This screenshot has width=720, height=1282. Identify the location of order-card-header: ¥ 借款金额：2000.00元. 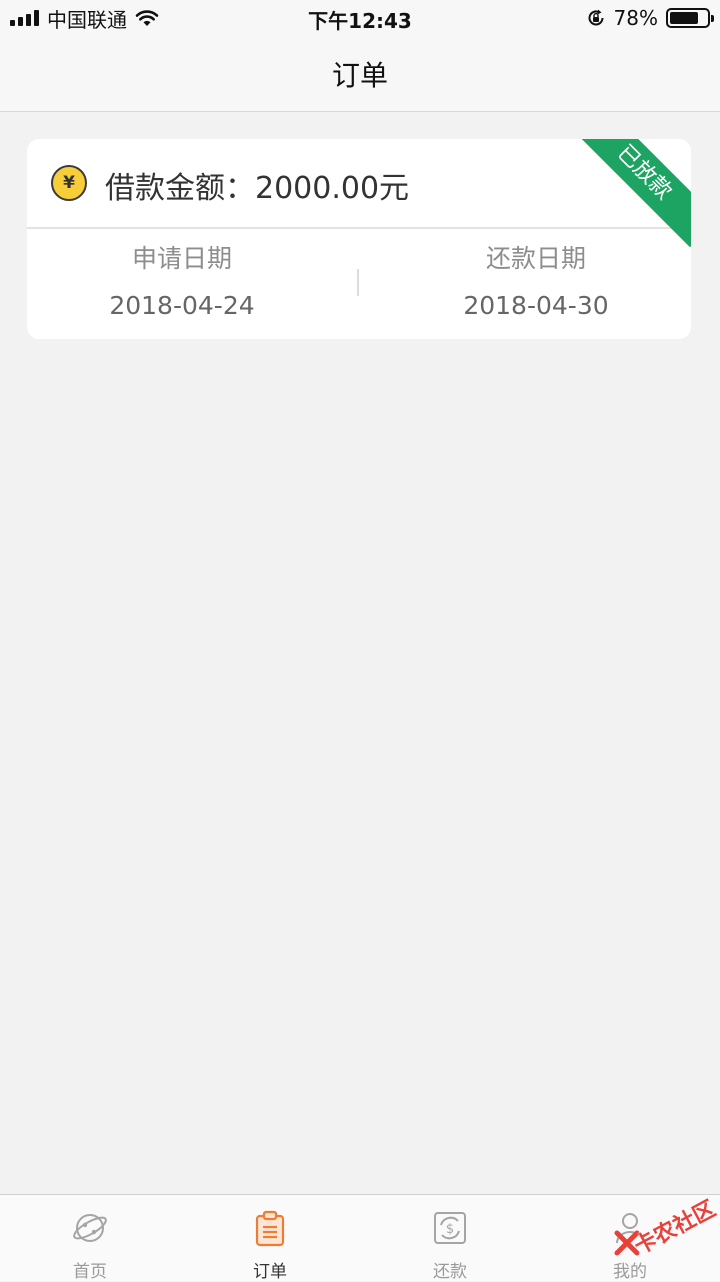
(359, 184).